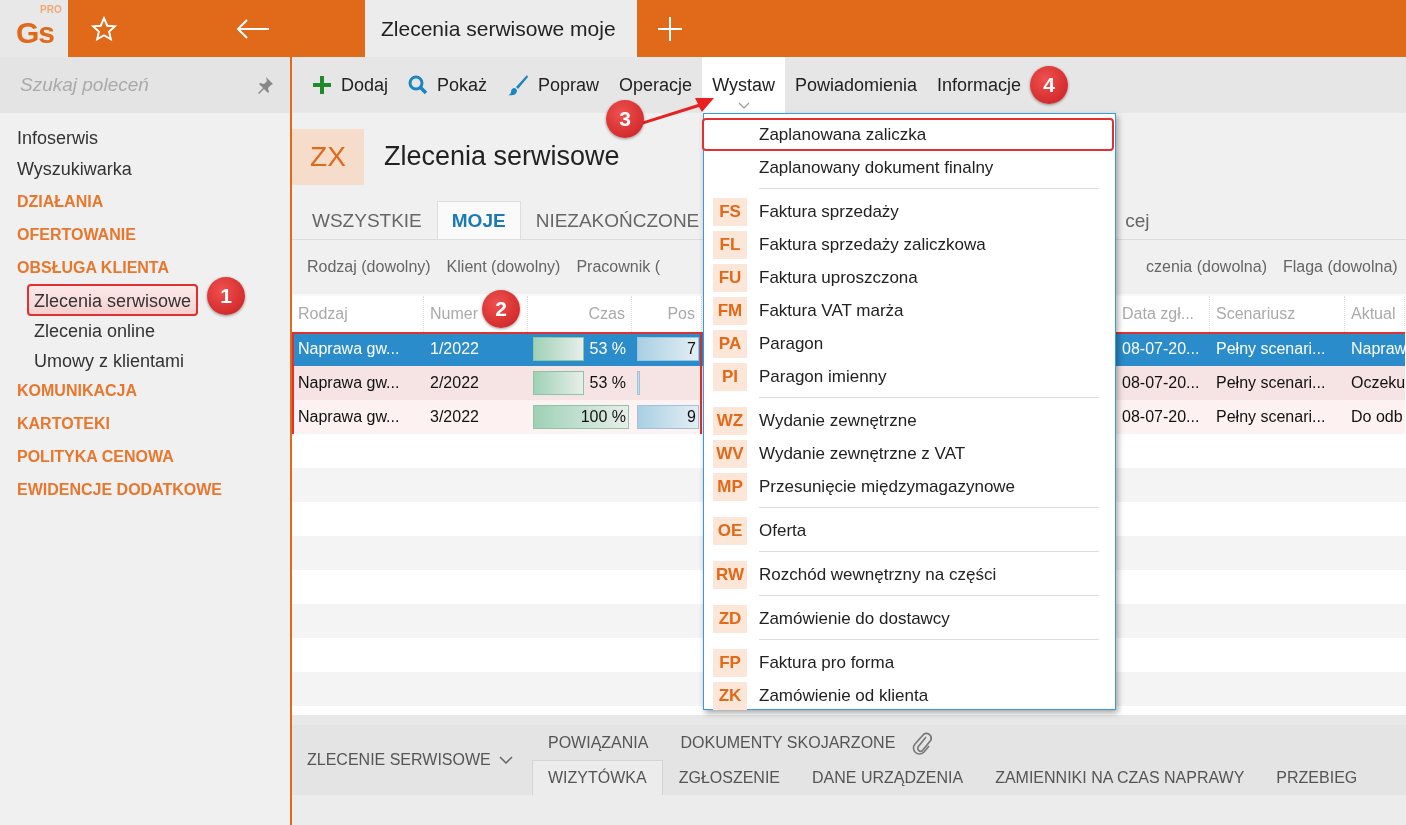  Describe the element at coordinates (145, 169) in the screenshot. I see `sidebar-link: Wyszukiwarka` at that location.